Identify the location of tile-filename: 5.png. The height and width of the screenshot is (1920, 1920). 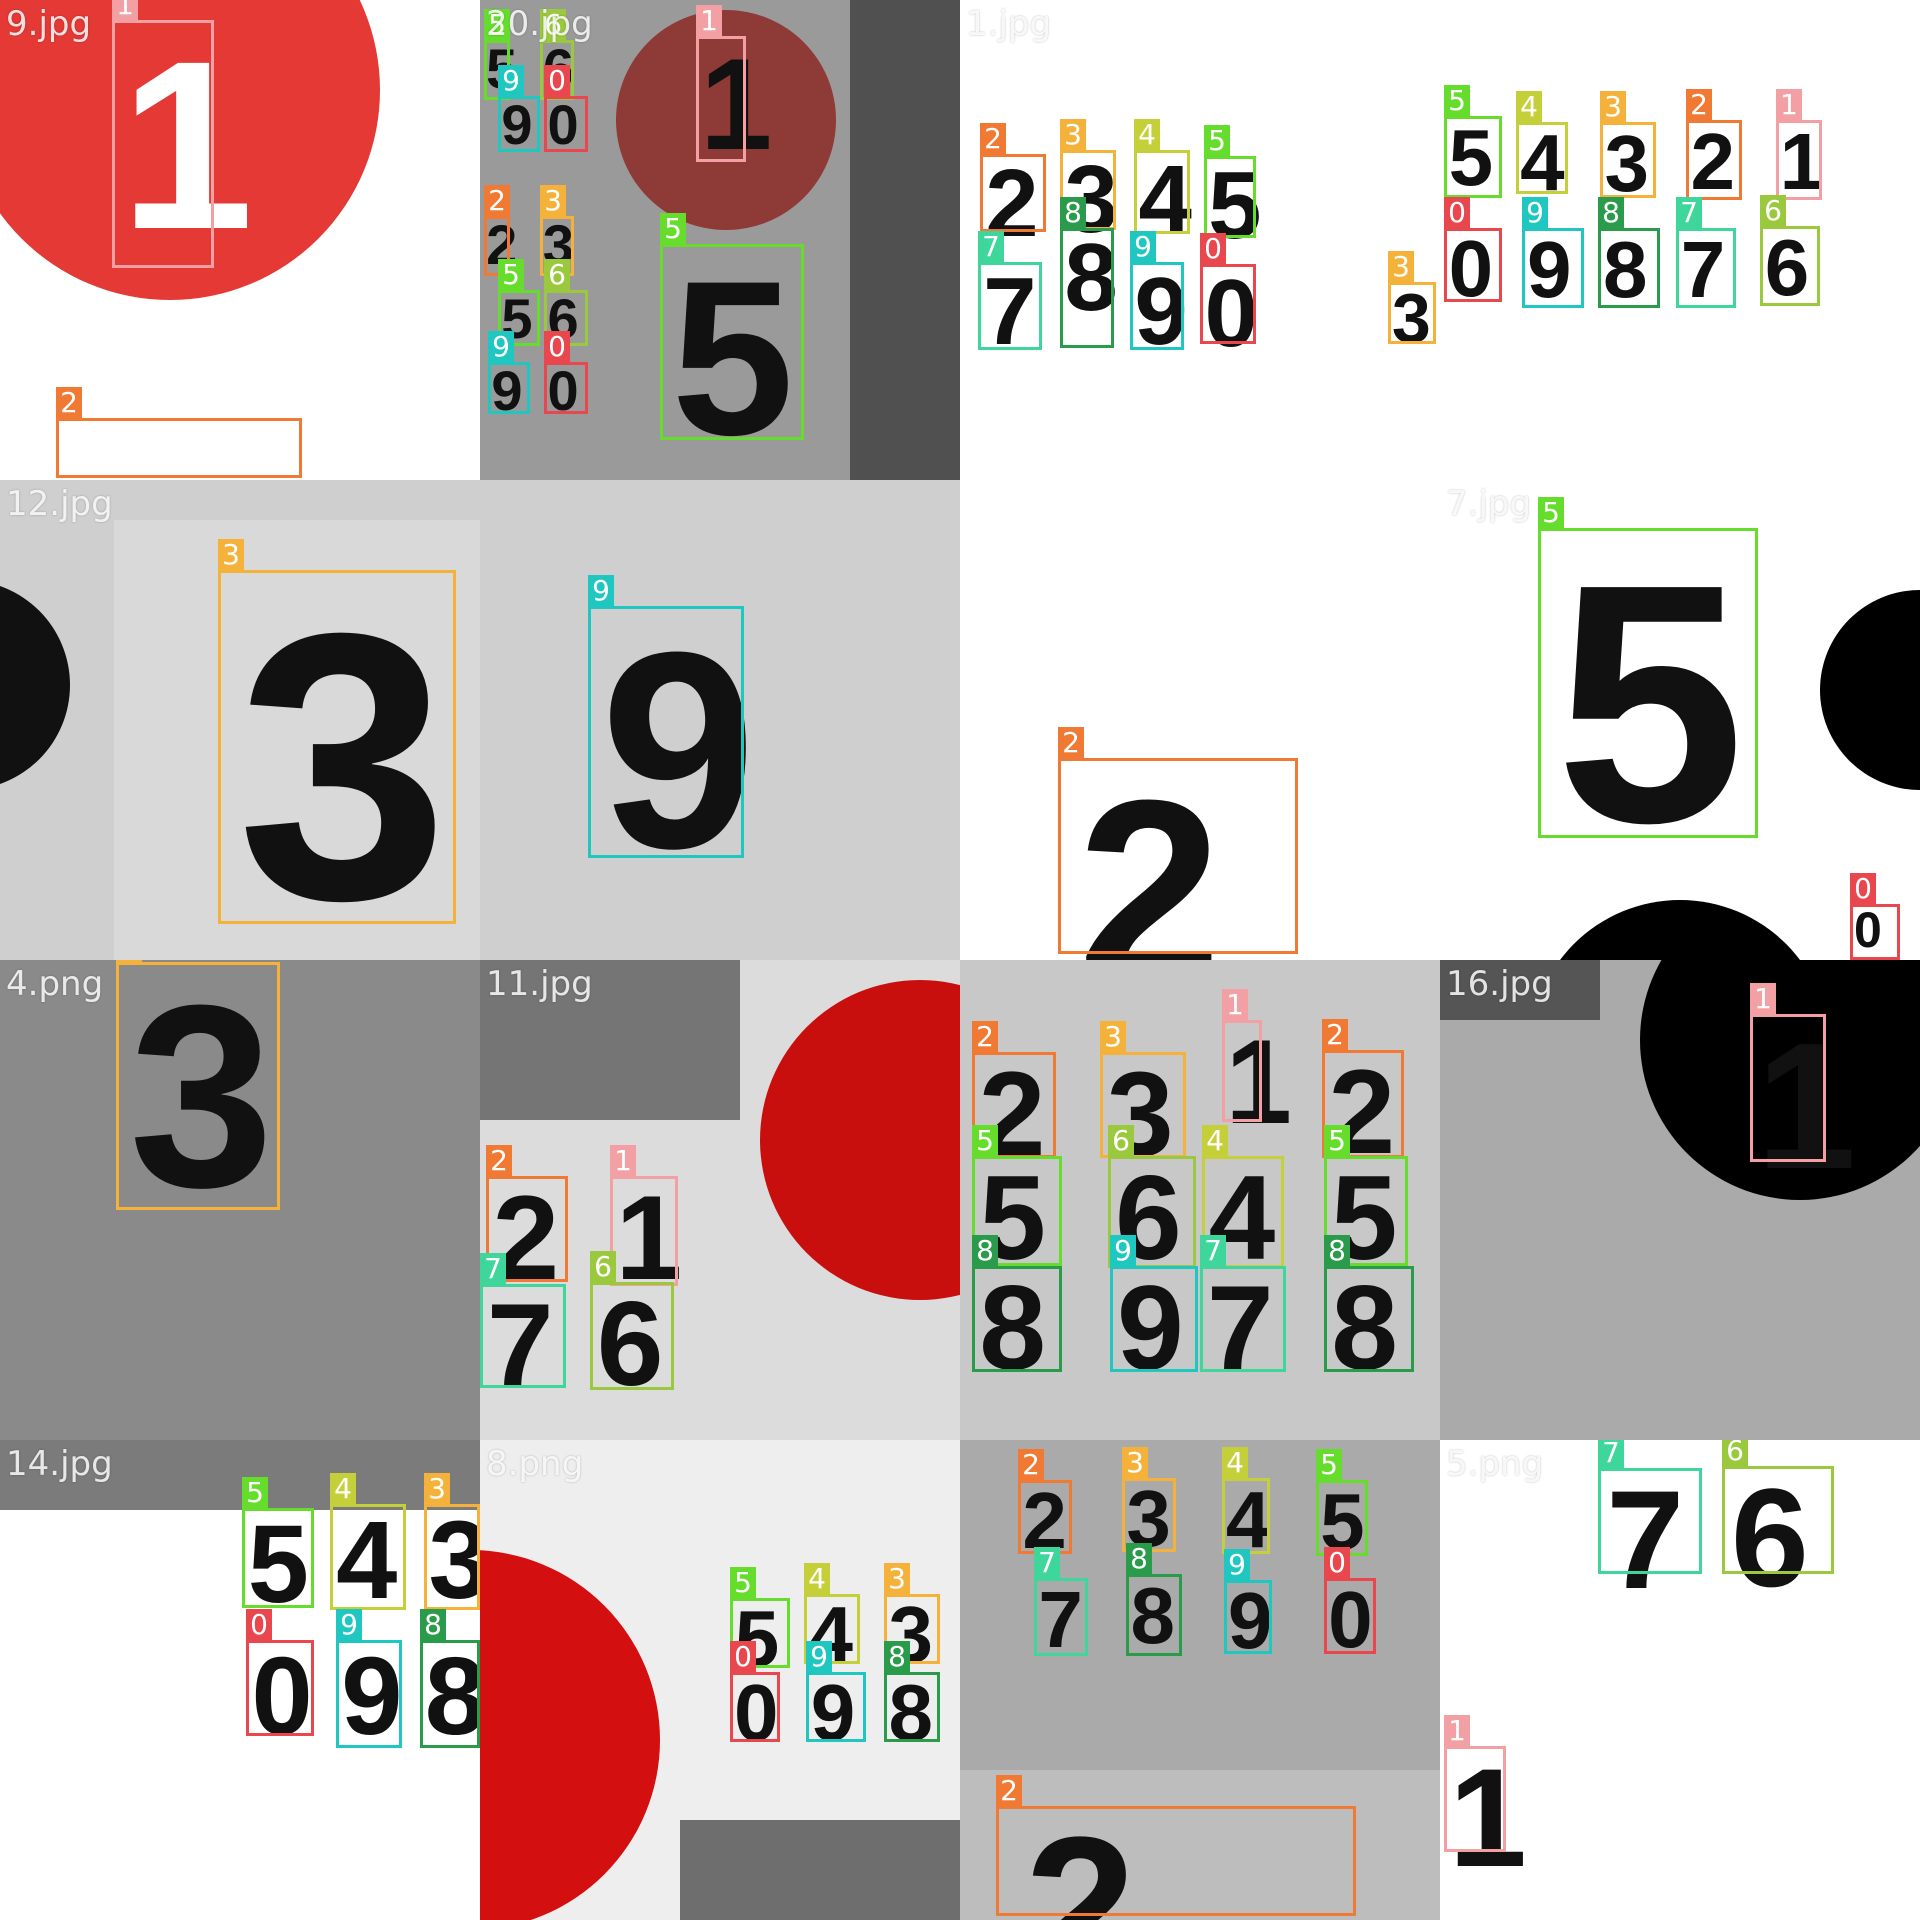
(1495, 1464).